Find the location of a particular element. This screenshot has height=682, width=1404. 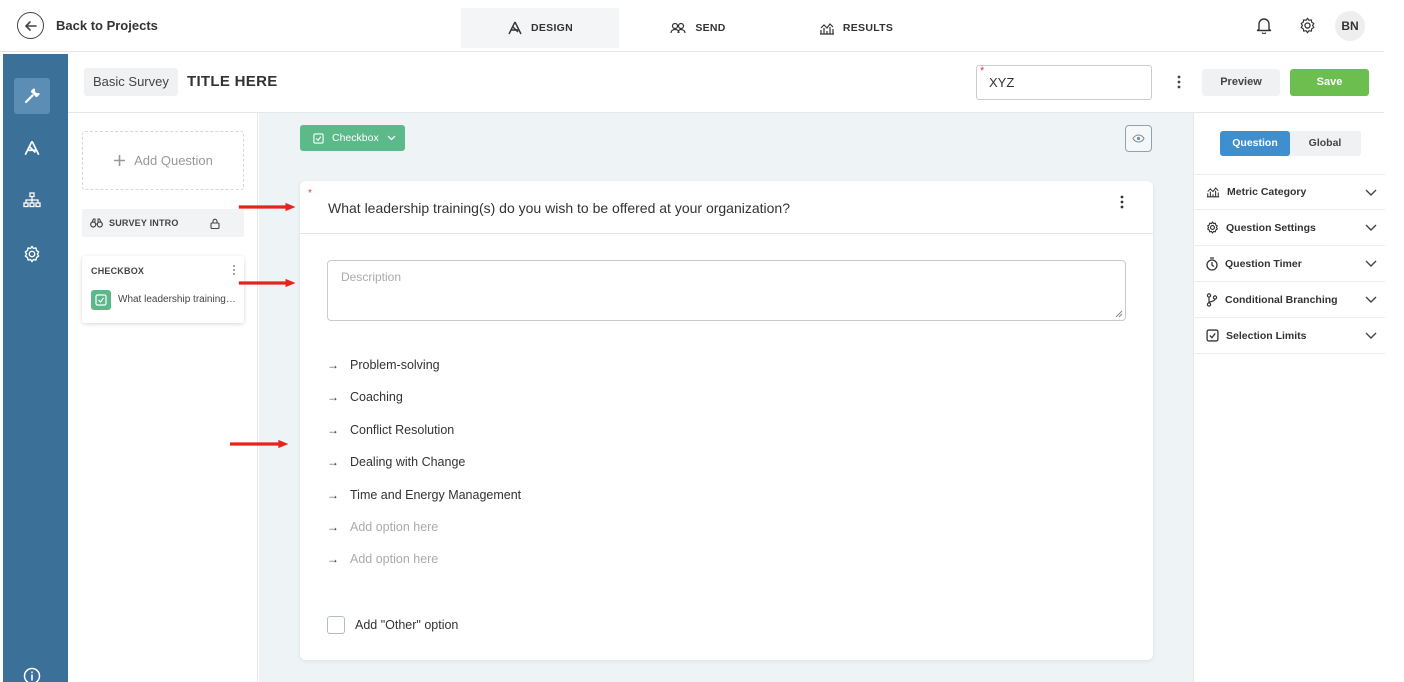

section-conditional-branching: Conditional Branching is located at coordinates (1289, 300).